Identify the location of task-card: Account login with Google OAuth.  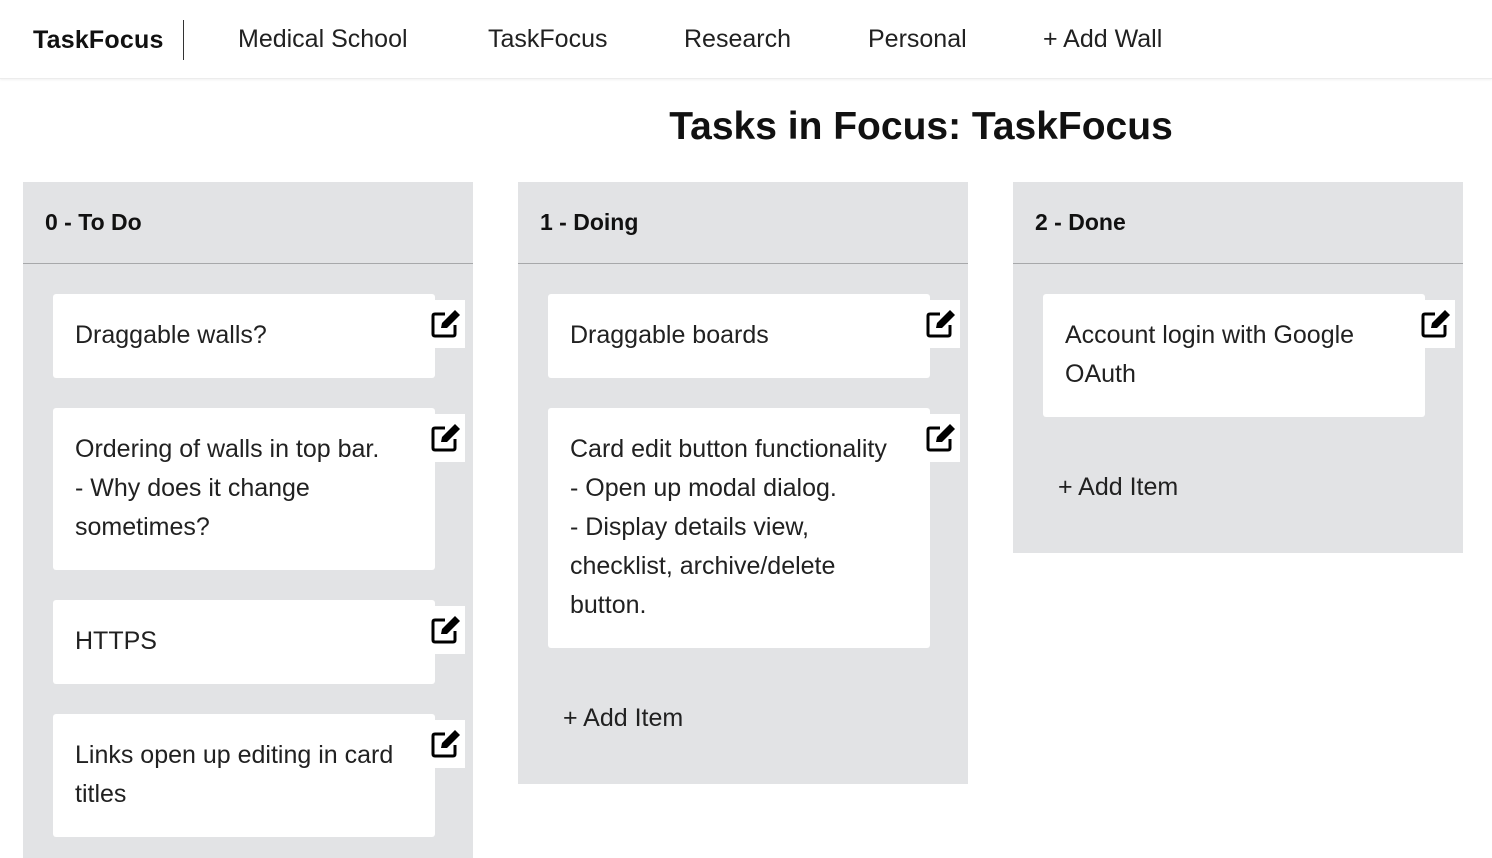
(1234, 355).